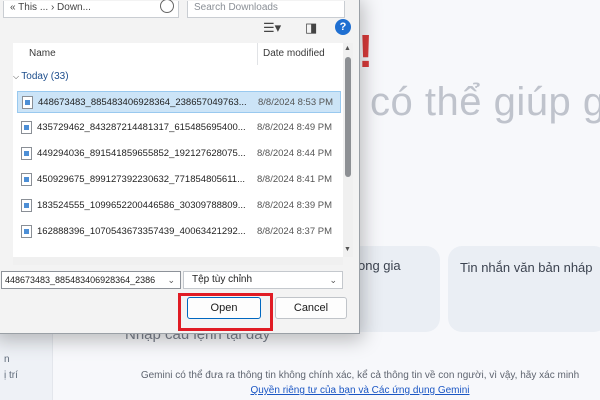 The height and width of the screenshot is (400, 600). I want to click on column-header-name: Name, so click(42, 54).